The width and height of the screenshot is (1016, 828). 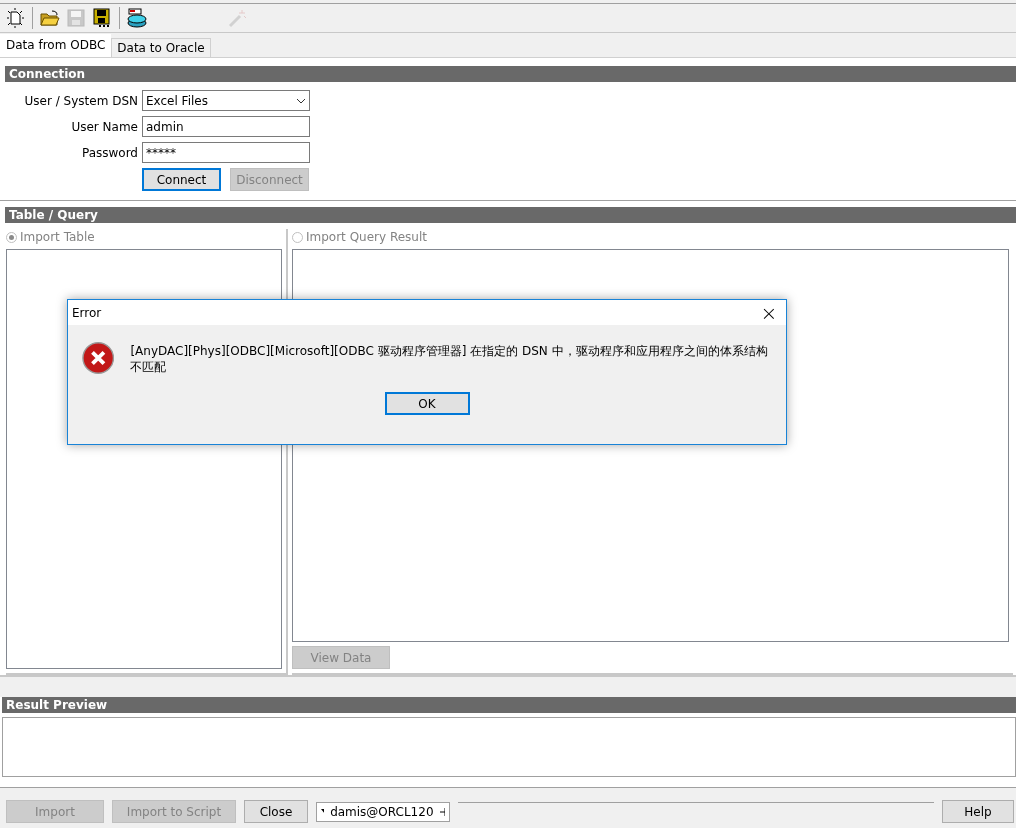 What do you see at coordinates (769, 312) in the screenshot?
I see `close-button: ×` at bounding box center [769, 312].